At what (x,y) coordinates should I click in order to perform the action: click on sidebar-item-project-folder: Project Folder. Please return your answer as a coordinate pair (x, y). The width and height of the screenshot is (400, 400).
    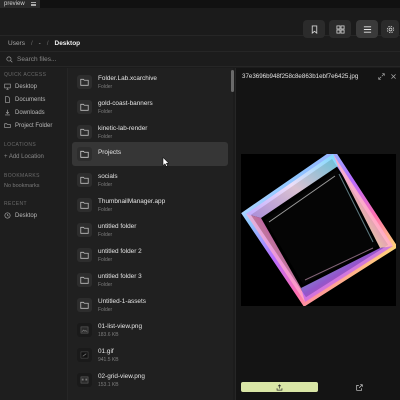
    Looking at the image, I should click on (33, 125).